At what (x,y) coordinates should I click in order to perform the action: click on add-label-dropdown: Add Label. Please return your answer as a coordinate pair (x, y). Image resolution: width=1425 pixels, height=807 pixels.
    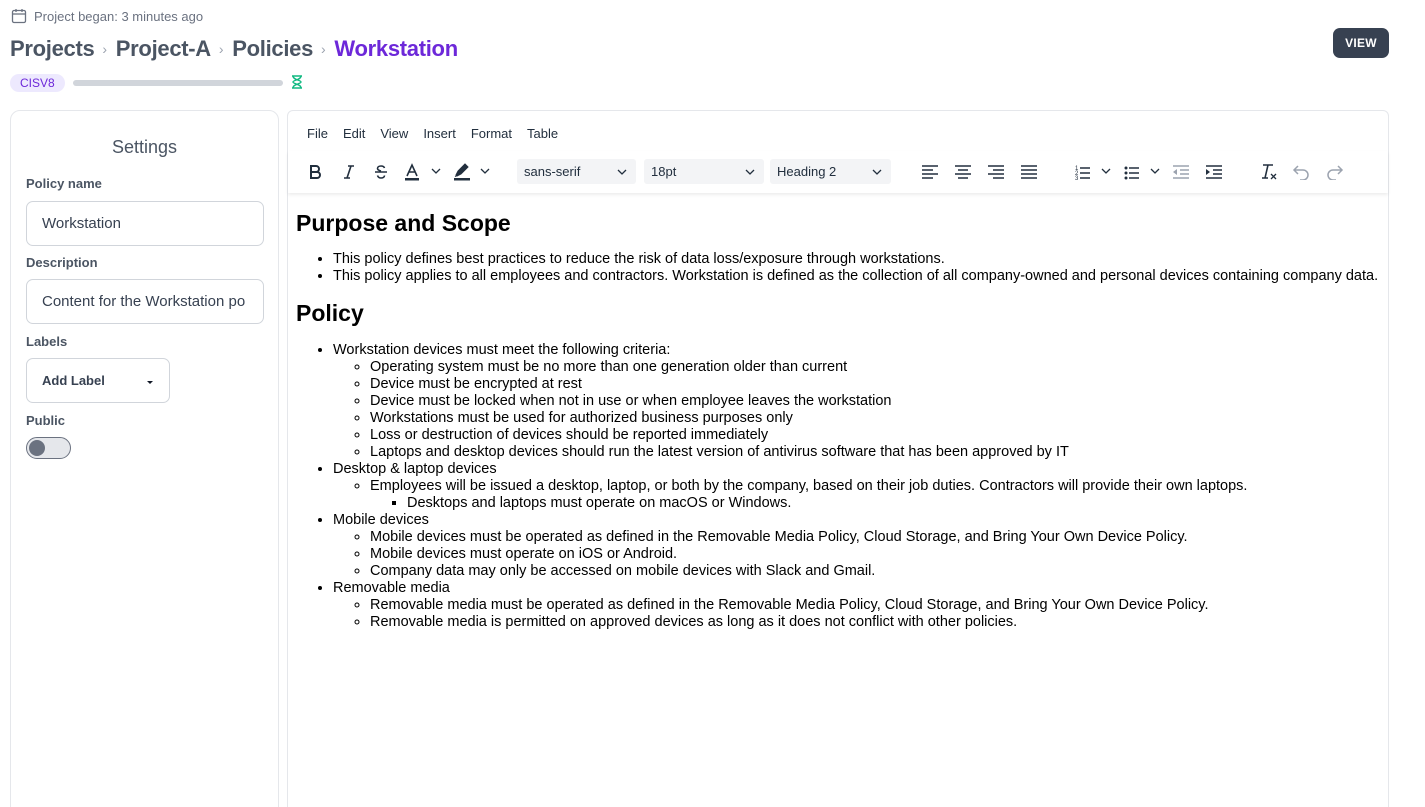
    Looking at the image, I should click on (98, 380).